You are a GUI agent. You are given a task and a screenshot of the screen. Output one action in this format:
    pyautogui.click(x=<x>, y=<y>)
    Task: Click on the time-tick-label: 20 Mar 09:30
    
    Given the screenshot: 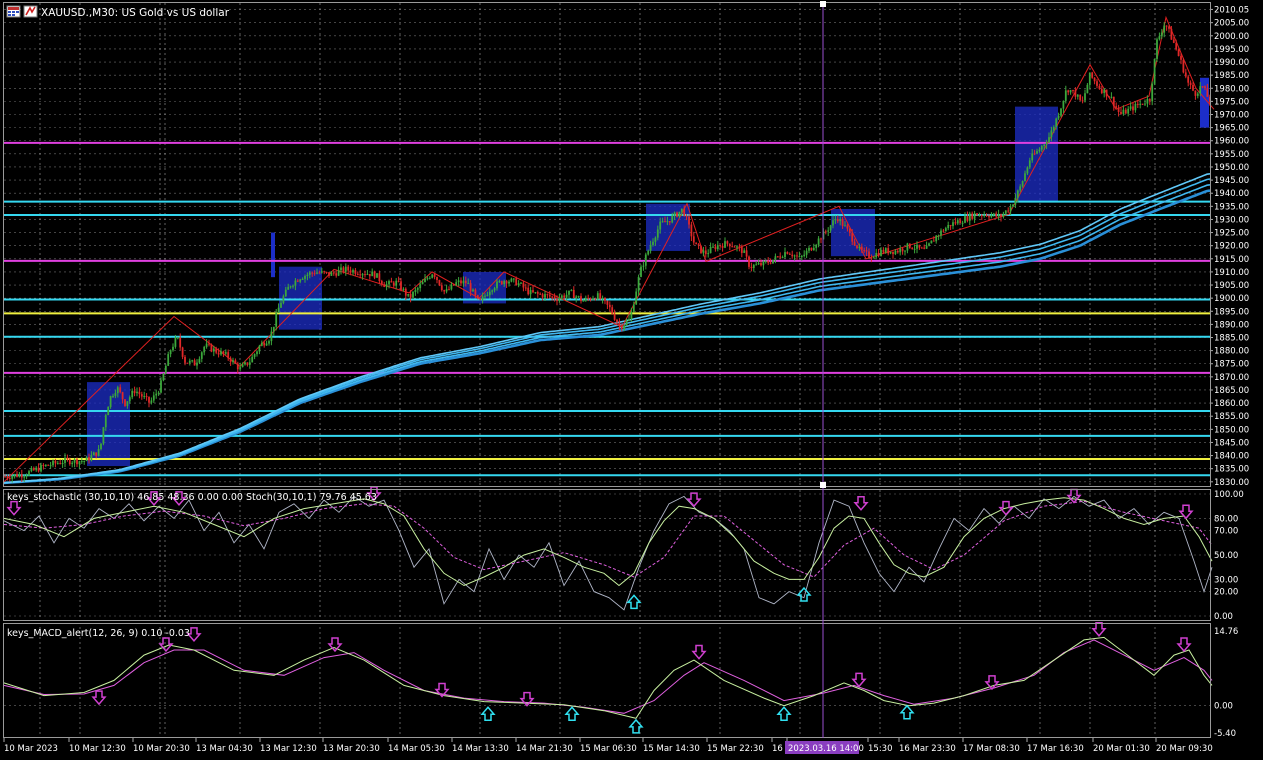 What is the action you would take?
    pyautogui.click(x=1184, y=749)
    